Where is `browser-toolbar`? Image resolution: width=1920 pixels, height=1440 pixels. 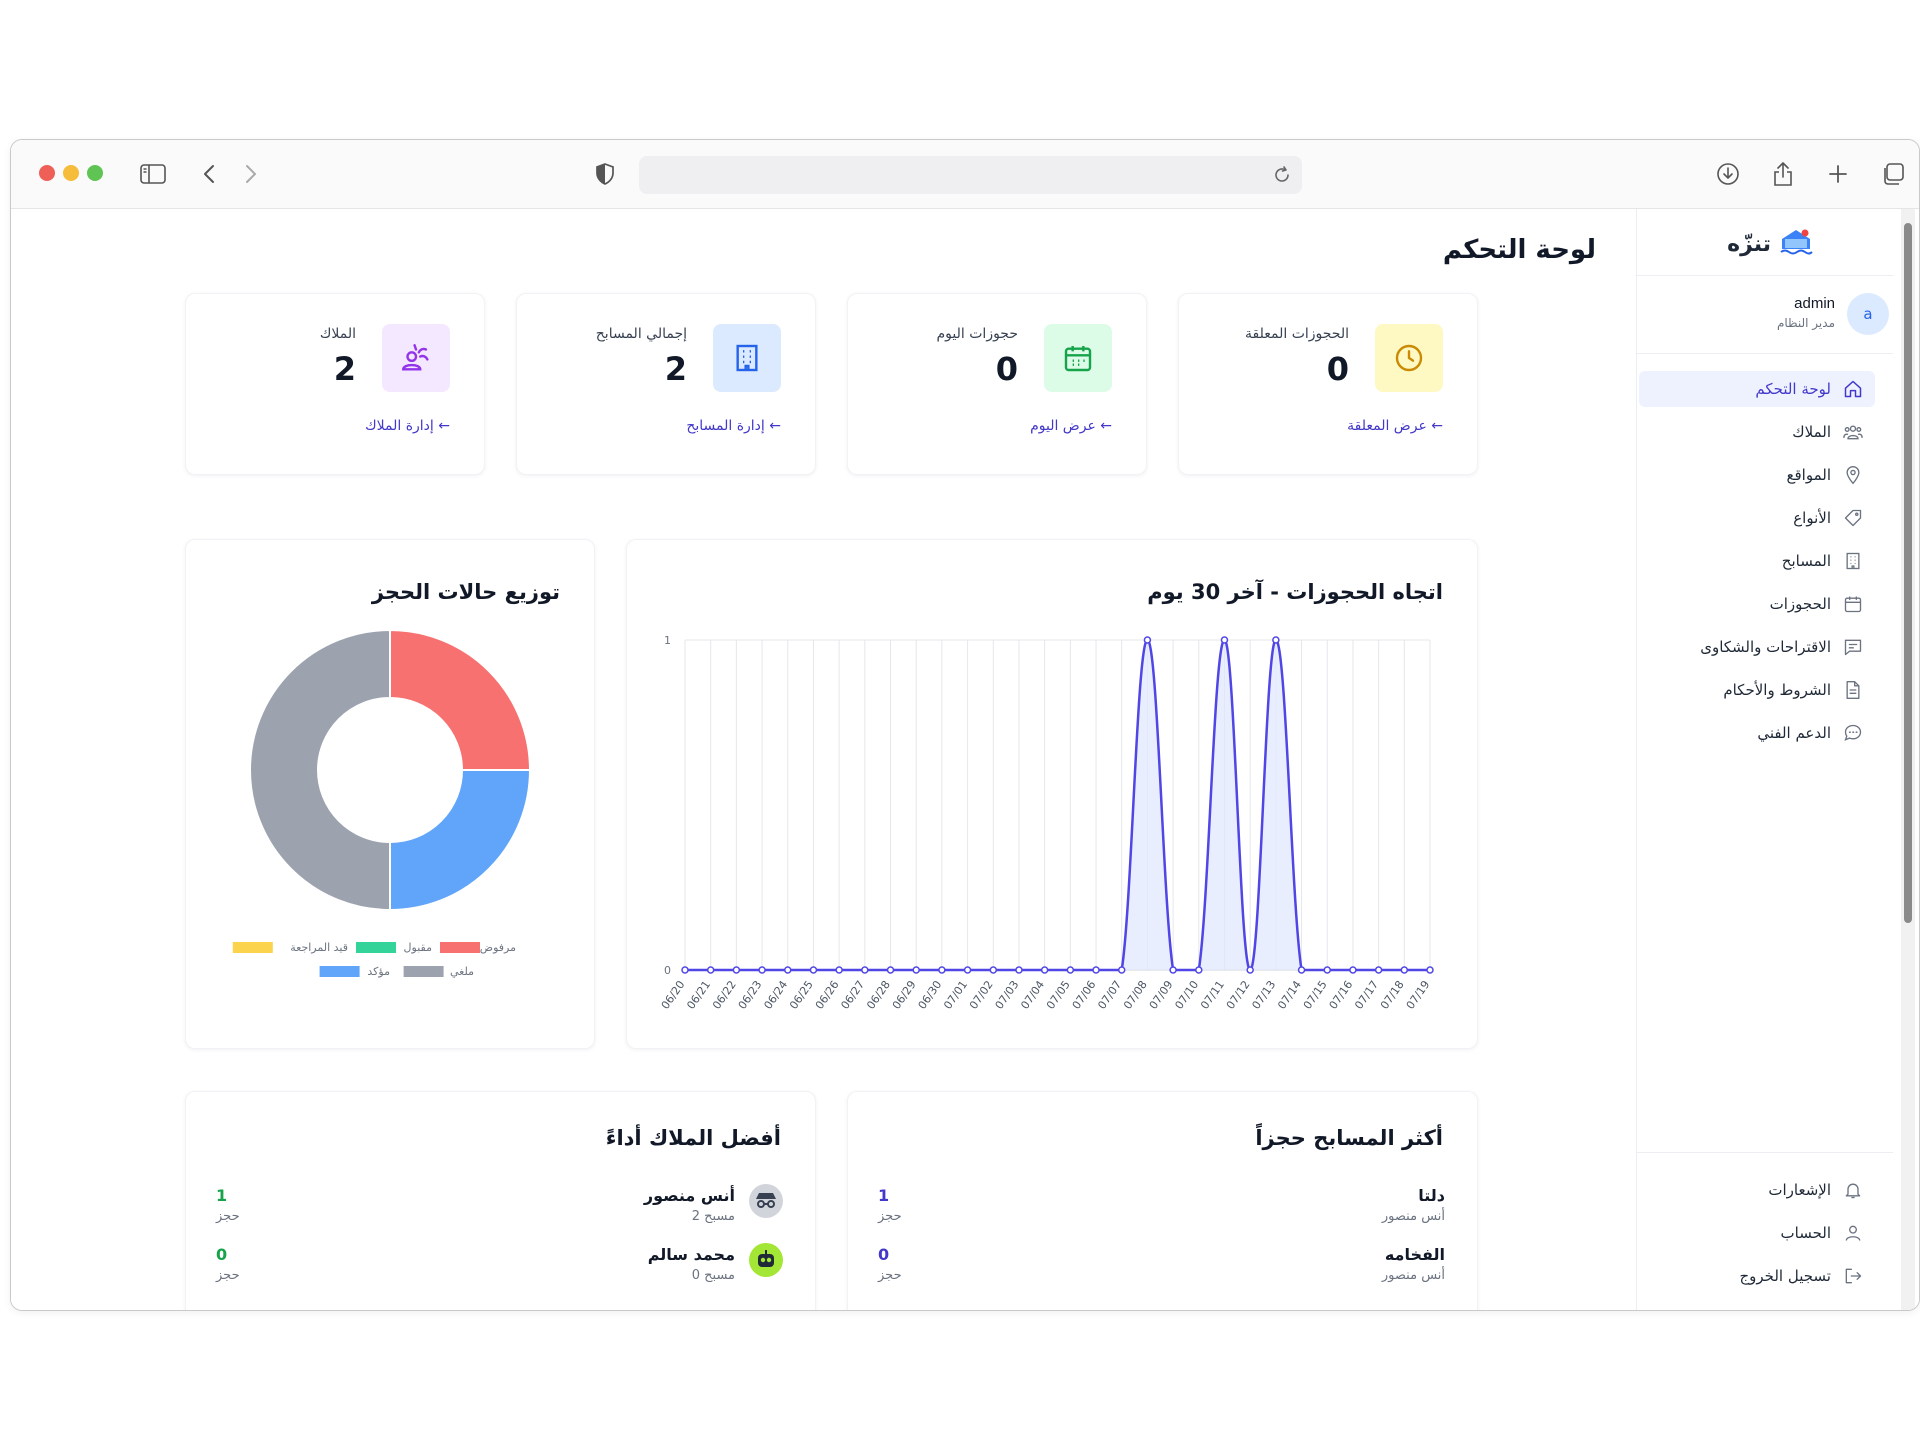
browser-toolbar is located at coordinates (965, 174).